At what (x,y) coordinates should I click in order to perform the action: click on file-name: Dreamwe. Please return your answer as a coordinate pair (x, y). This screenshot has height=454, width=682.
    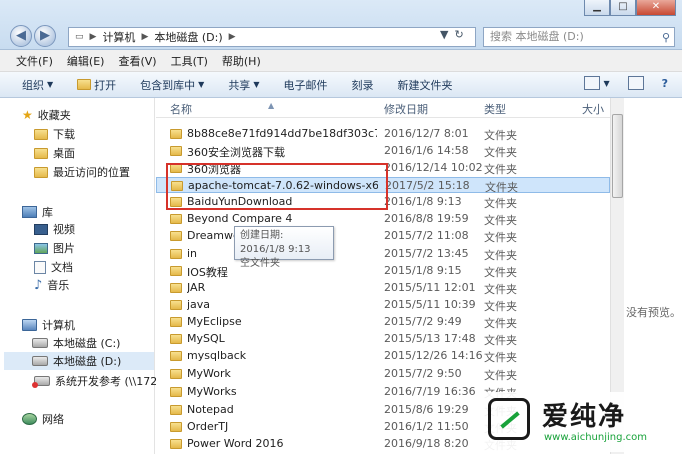
    Looking at the image, I should click on (213, 235).